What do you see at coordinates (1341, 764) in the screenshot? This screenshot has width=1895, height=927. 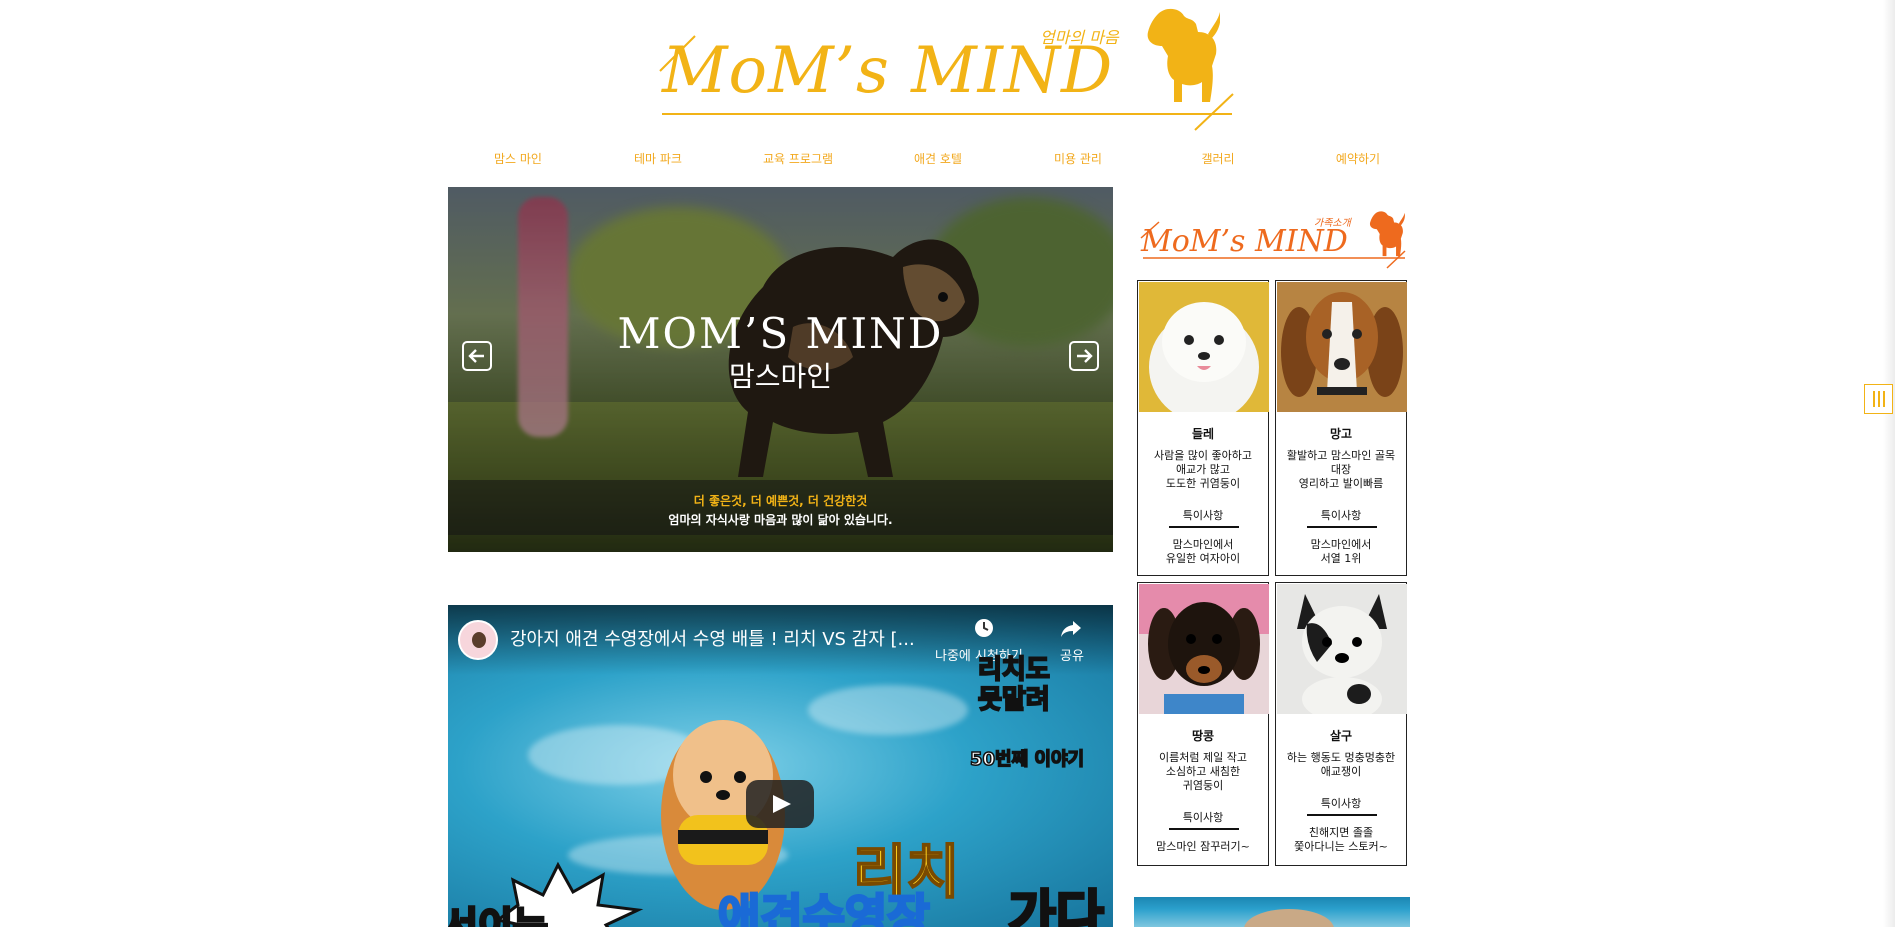 I see `member-desc: 하는 행동도 멍충멍충한 애교쟁이` at bounding box center [1341, 764].